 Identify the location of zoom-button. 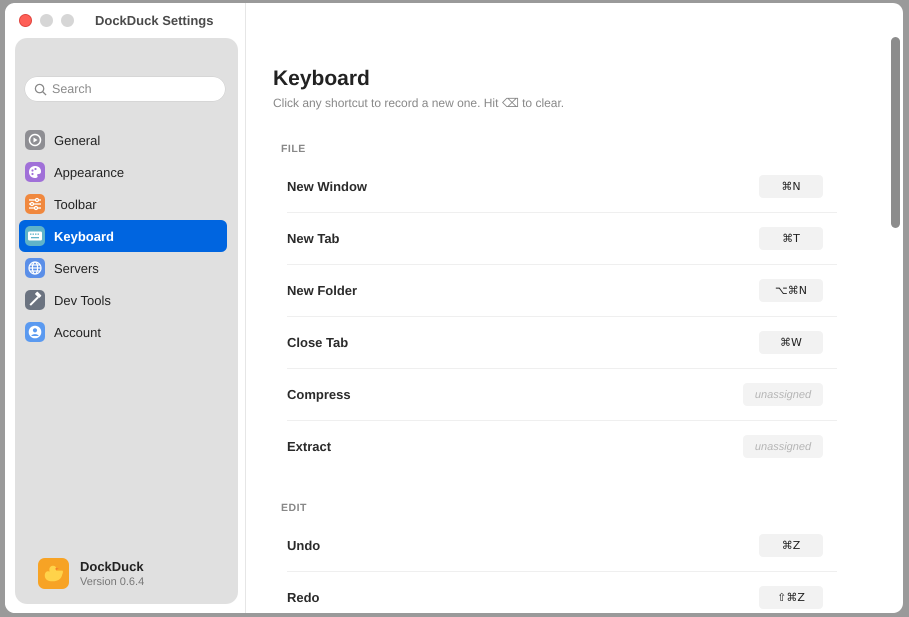
(67, 20).